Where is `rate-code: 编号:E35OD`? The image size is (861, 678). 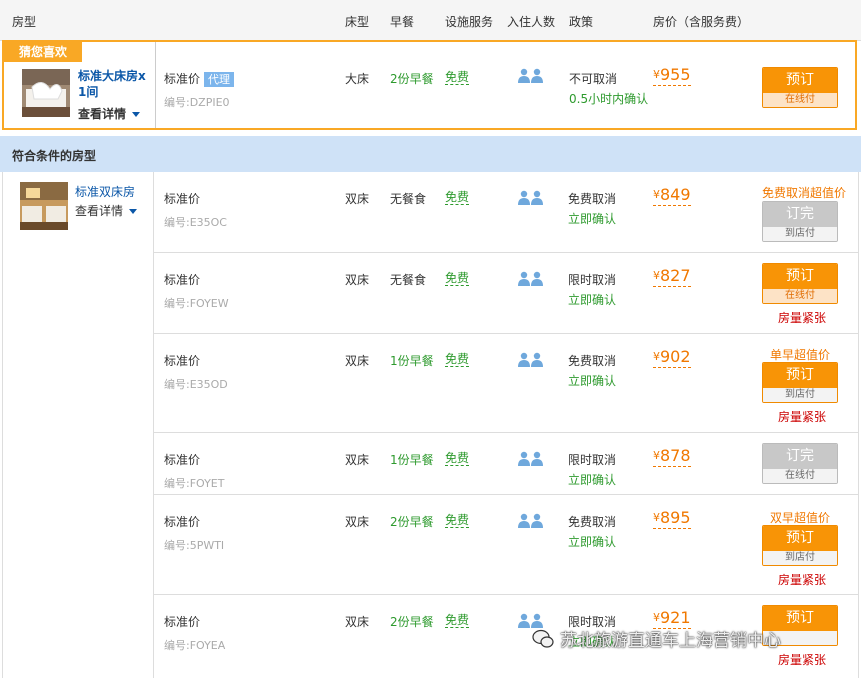 rate-code: 编号:E35OD is located at coordinates (196, 384).